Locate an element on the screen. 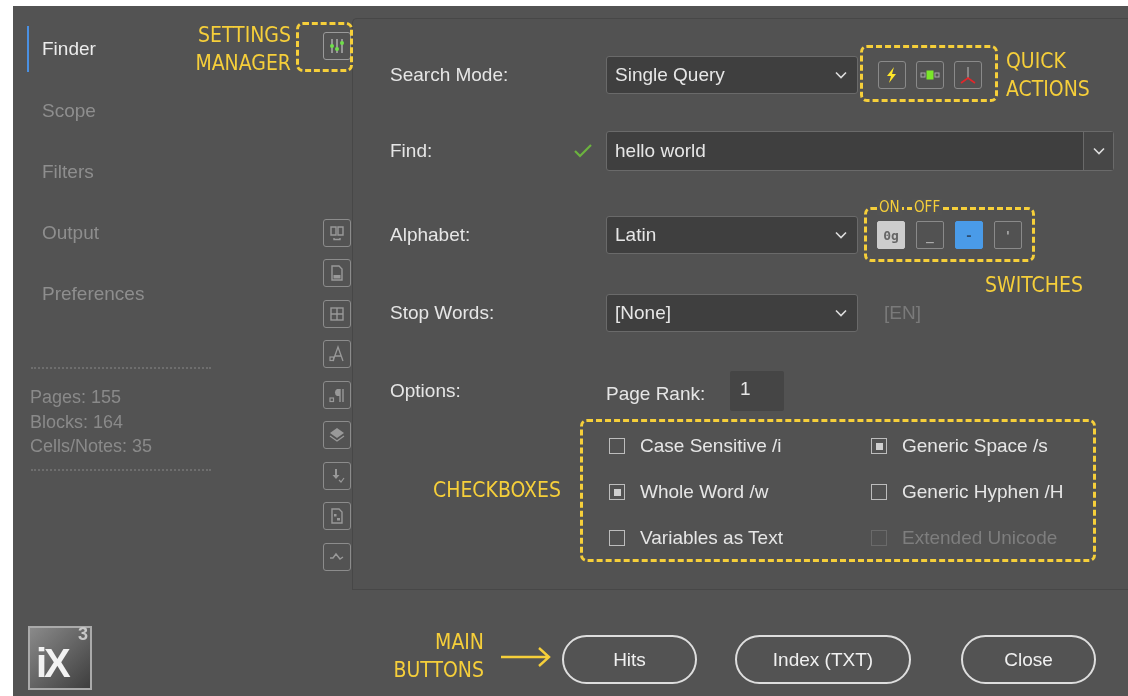 The image size is (1128, 696). checkbox-label: Whole Word /w is located at coordinates (704, 492).